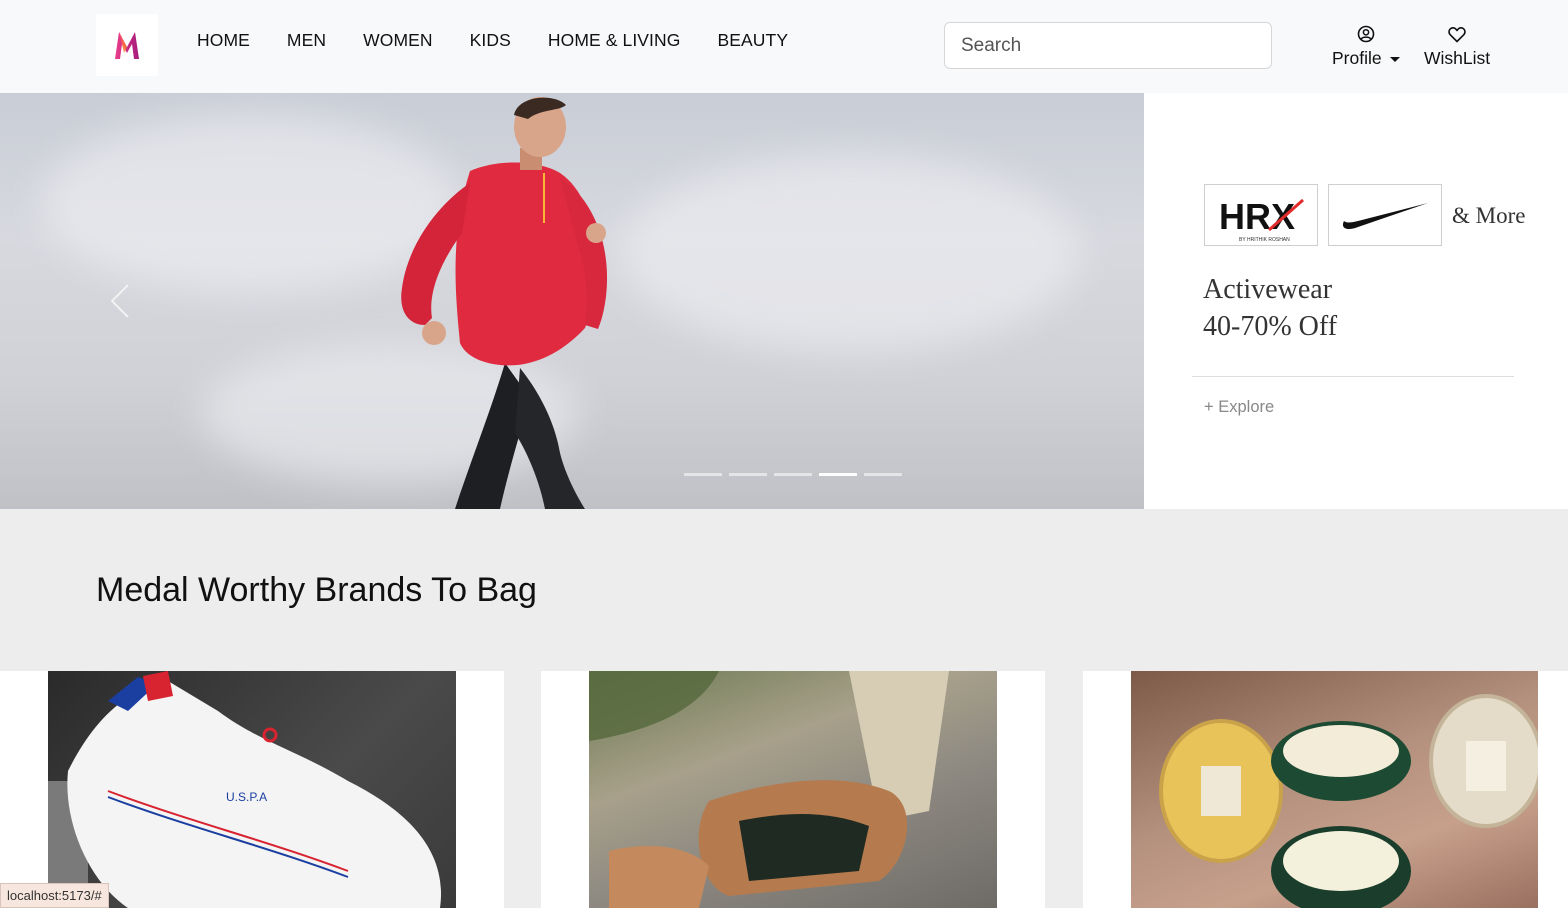 This screenshot has height=908, width=1568. What do you see at coordinates (306, 40) in the screenshot?
I see `nav-men: MEN` at bounding box center [306, 40].